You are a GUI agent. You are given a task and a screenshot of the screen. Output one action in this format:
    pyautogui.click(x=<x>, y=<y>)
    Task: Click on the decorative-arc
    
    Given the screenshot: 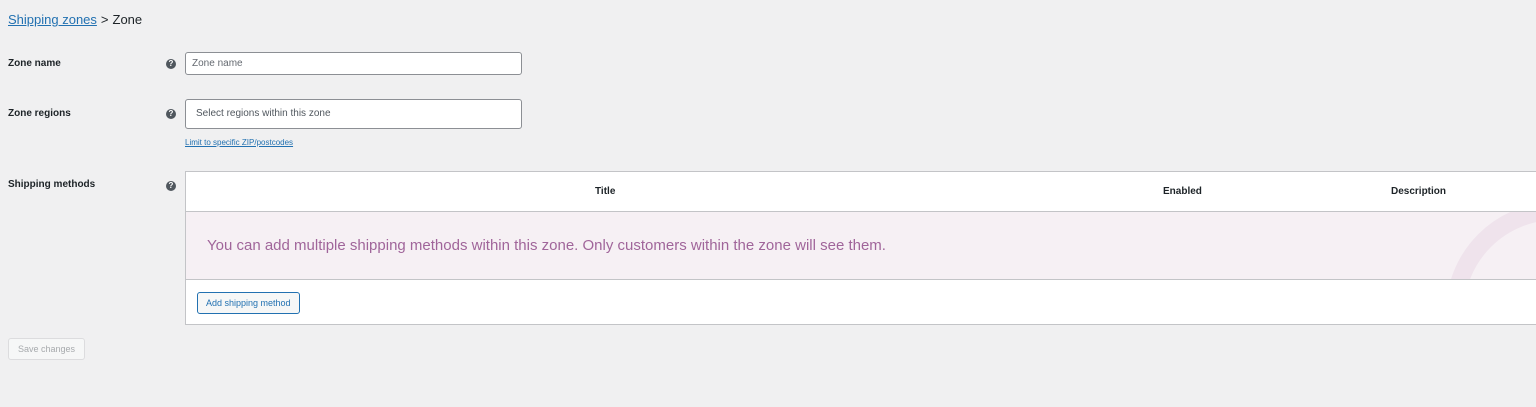 What is the action you would take?
    pyautogui.click(x=1491, y=245)
    